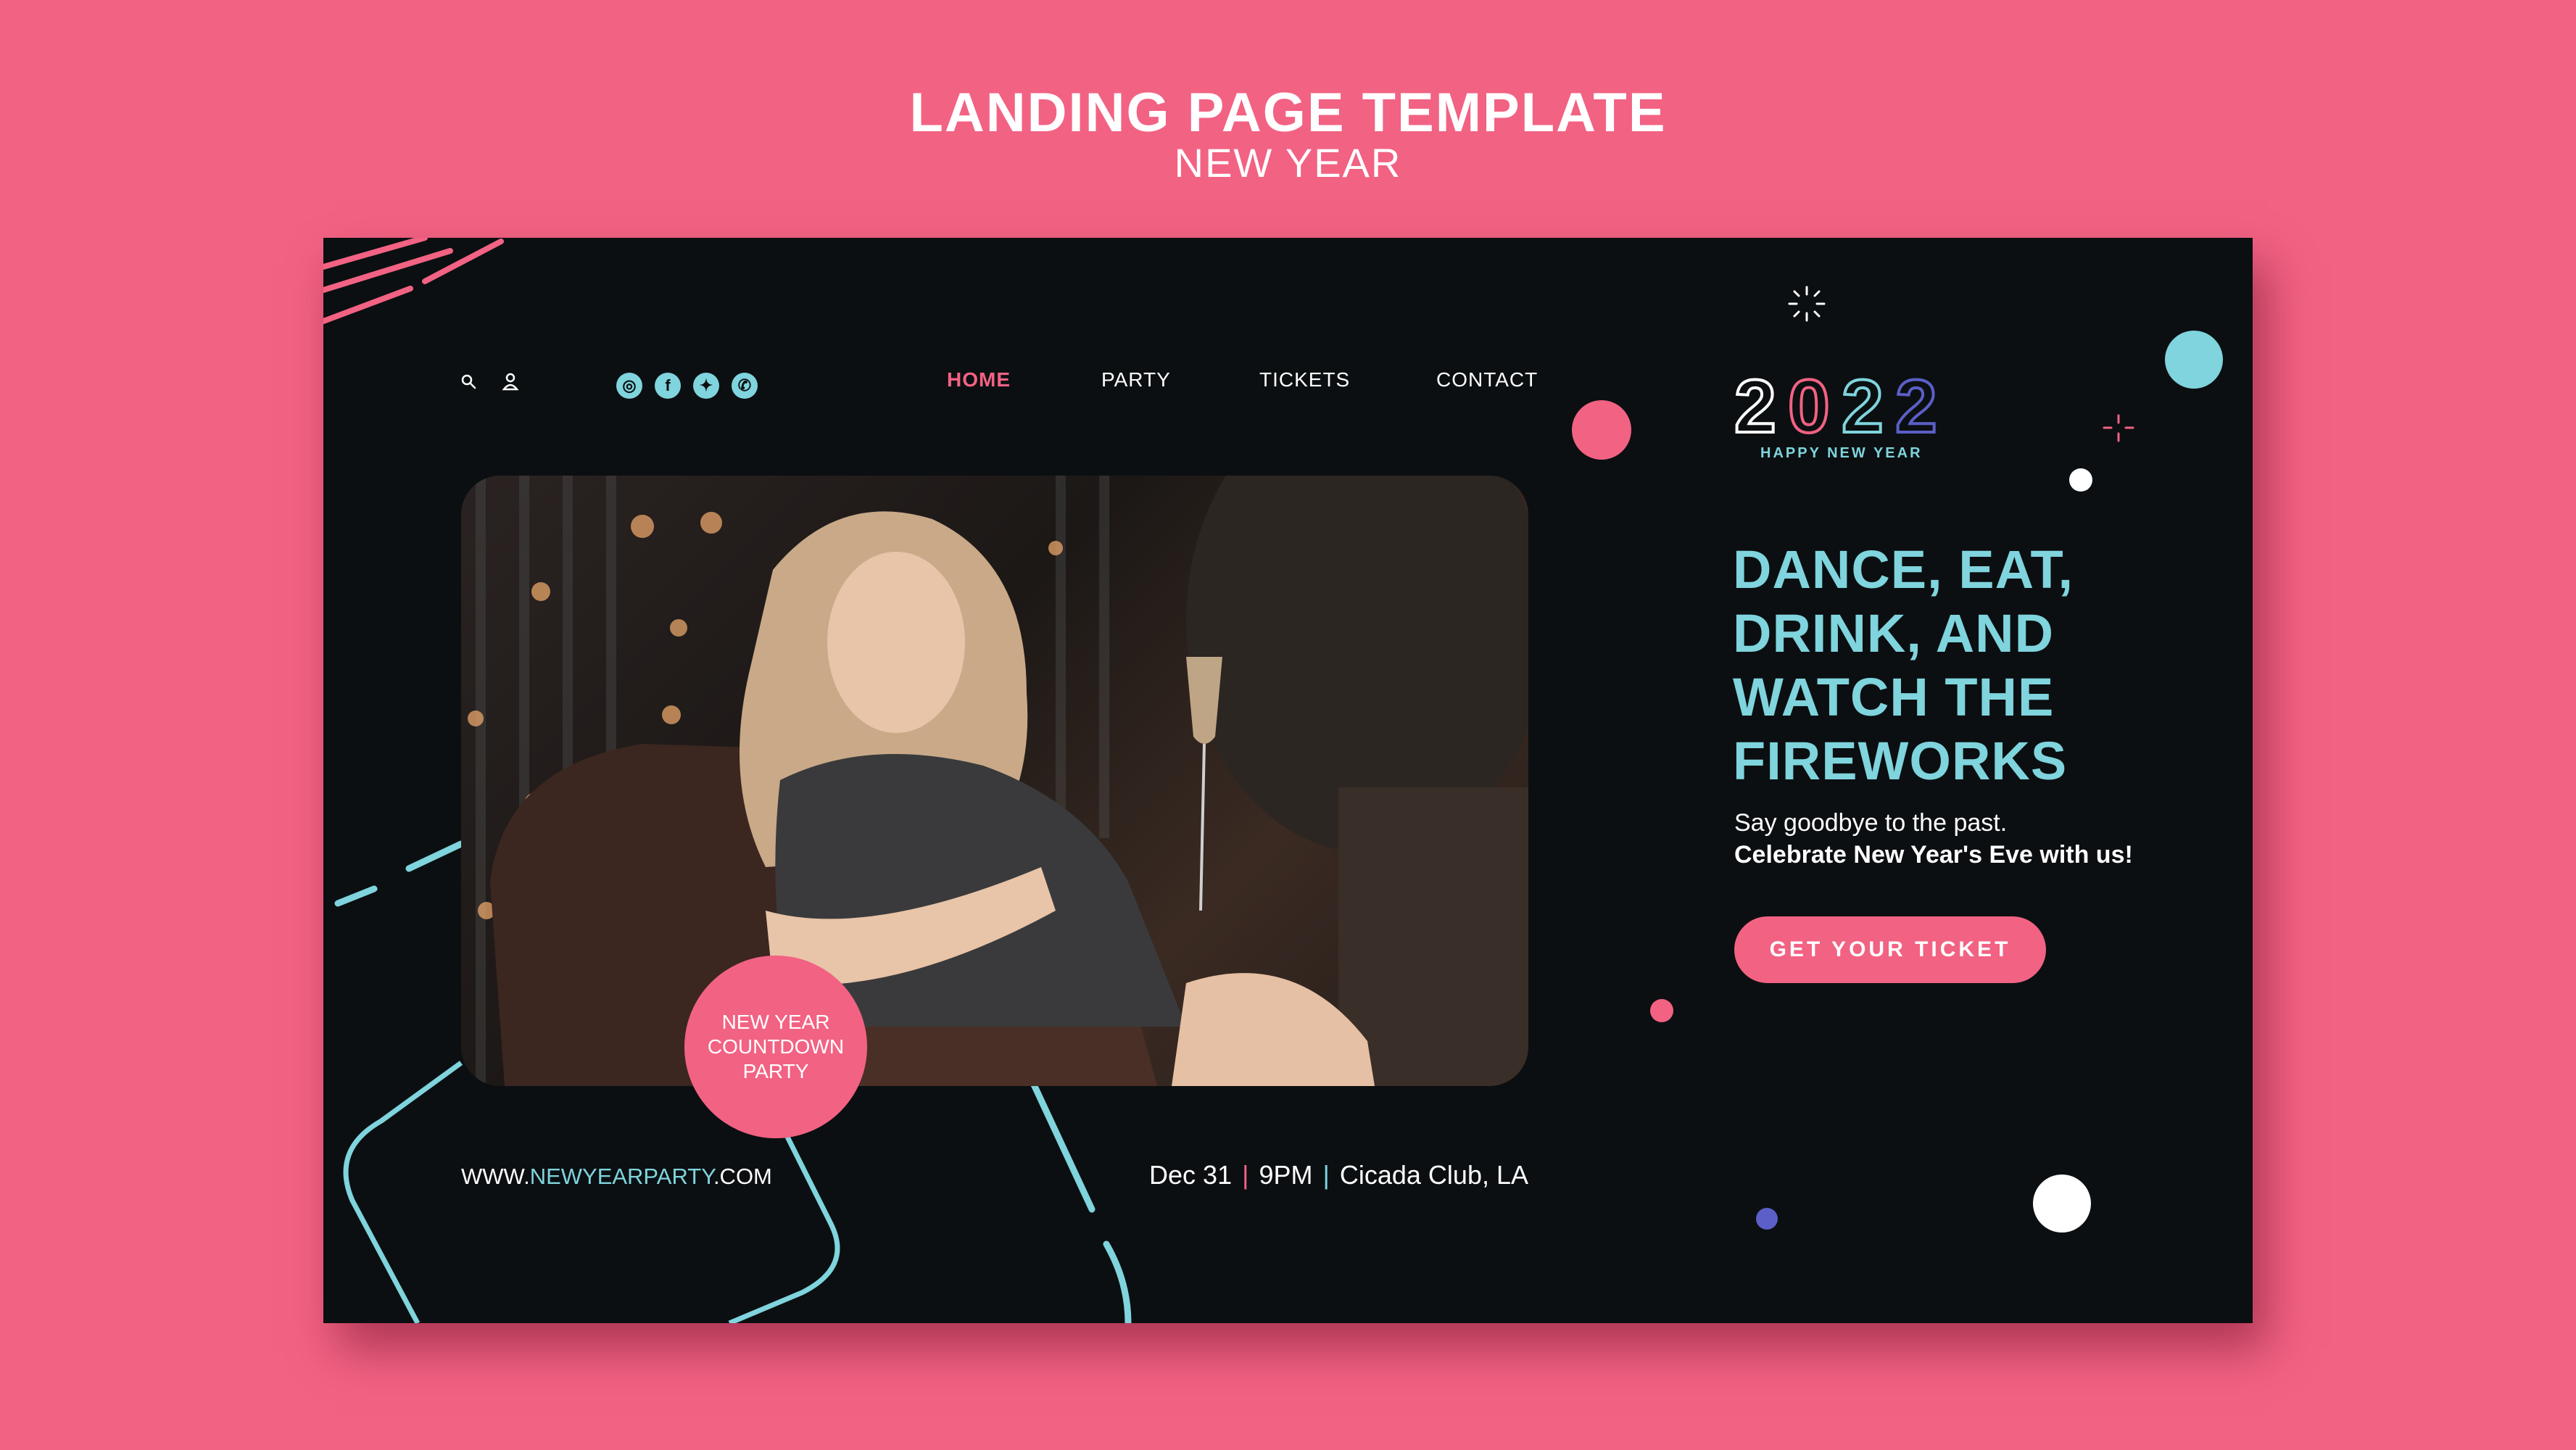  I want to click on url-highlight: NEWYEARPARTY, so click(621, 1176).